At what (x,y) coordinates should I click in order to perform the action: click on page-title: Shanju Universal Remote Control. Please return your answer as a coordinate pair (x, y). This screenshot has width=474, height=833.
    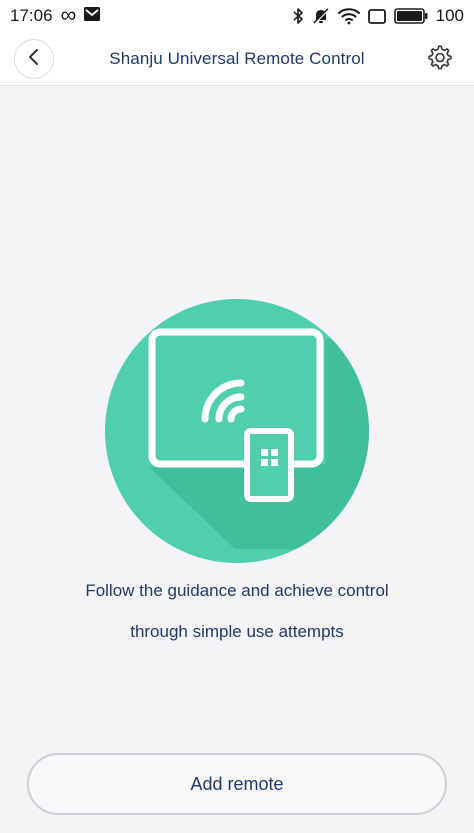
    Looking at the image, I should click on (237, 58).